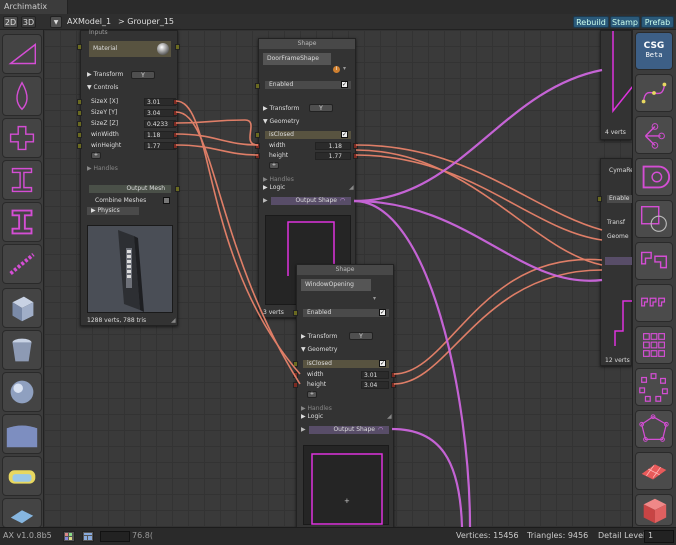  Describe the element at coordinates (375, 385) in the screenshot. I see `height-field: 3.04` at that location.